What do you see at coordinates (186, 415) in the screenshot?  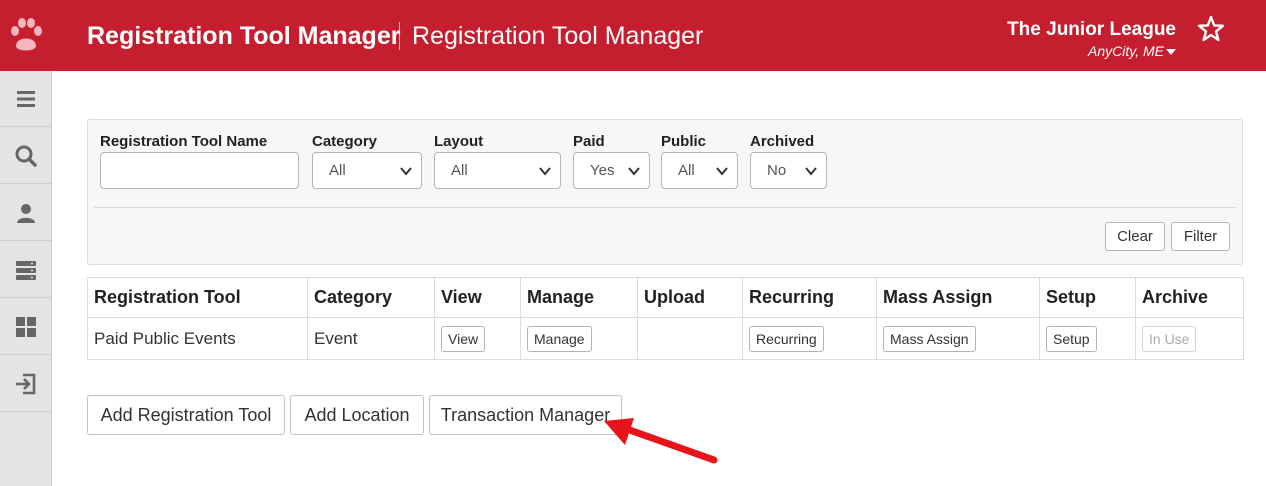 I see `add-registration-tool-button: Add Registration Tool` at bounding box center [186, 415].